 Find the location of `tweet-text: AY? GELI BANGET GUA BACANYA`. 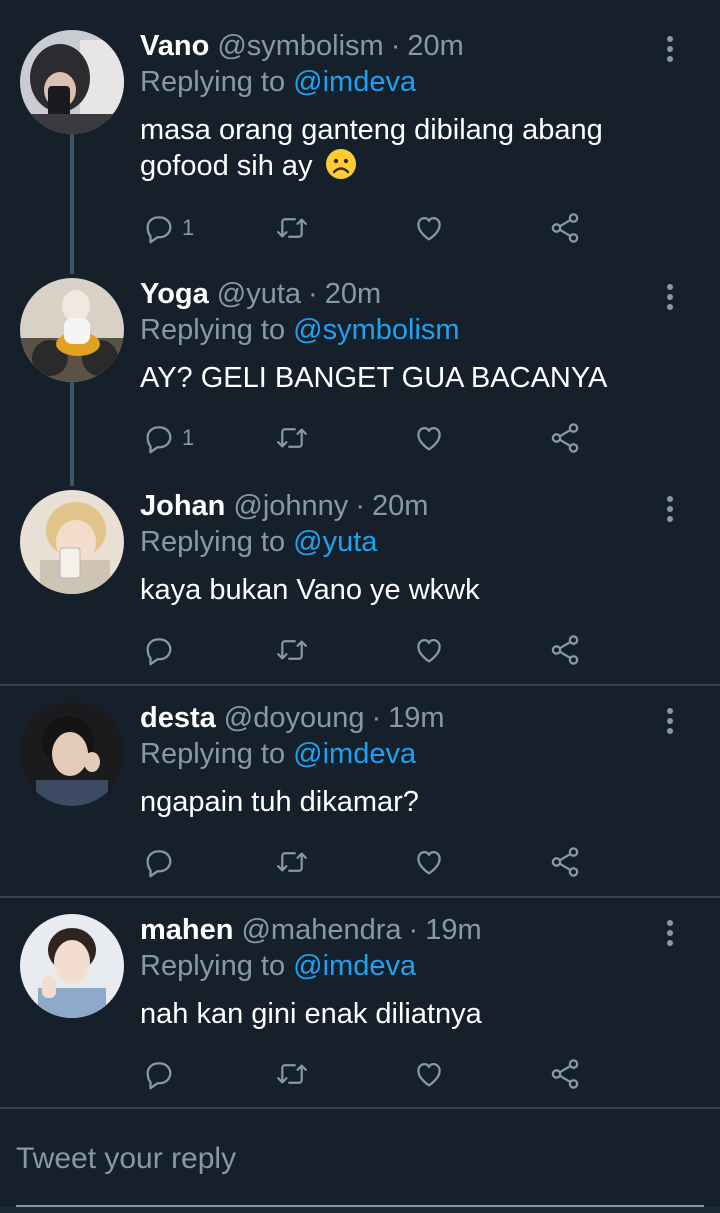

tweet-text: AY? GELI BANGET GUA BACANYA is located at coordinates (374, 378).